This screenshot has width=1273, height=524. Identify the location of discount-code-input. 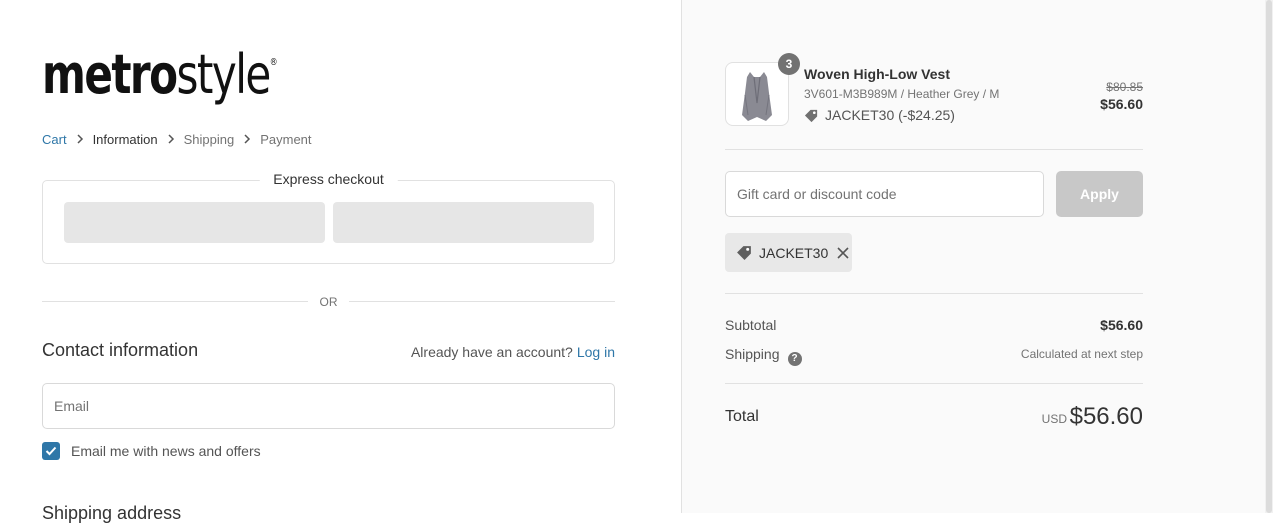
(884, 194).